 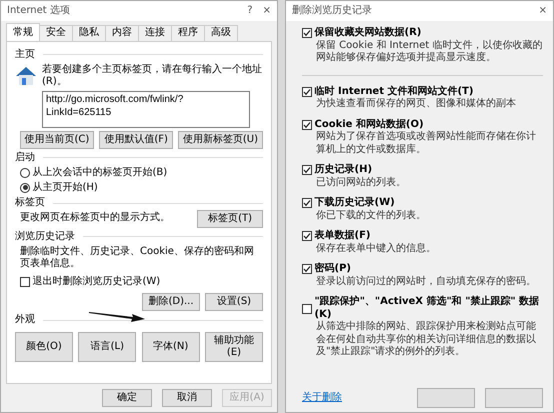 I want to click on option-description: 网站为了保存首选项或改善网站性能而存储在你计算机上的文件或数据库。, so click(x=426, y=143).